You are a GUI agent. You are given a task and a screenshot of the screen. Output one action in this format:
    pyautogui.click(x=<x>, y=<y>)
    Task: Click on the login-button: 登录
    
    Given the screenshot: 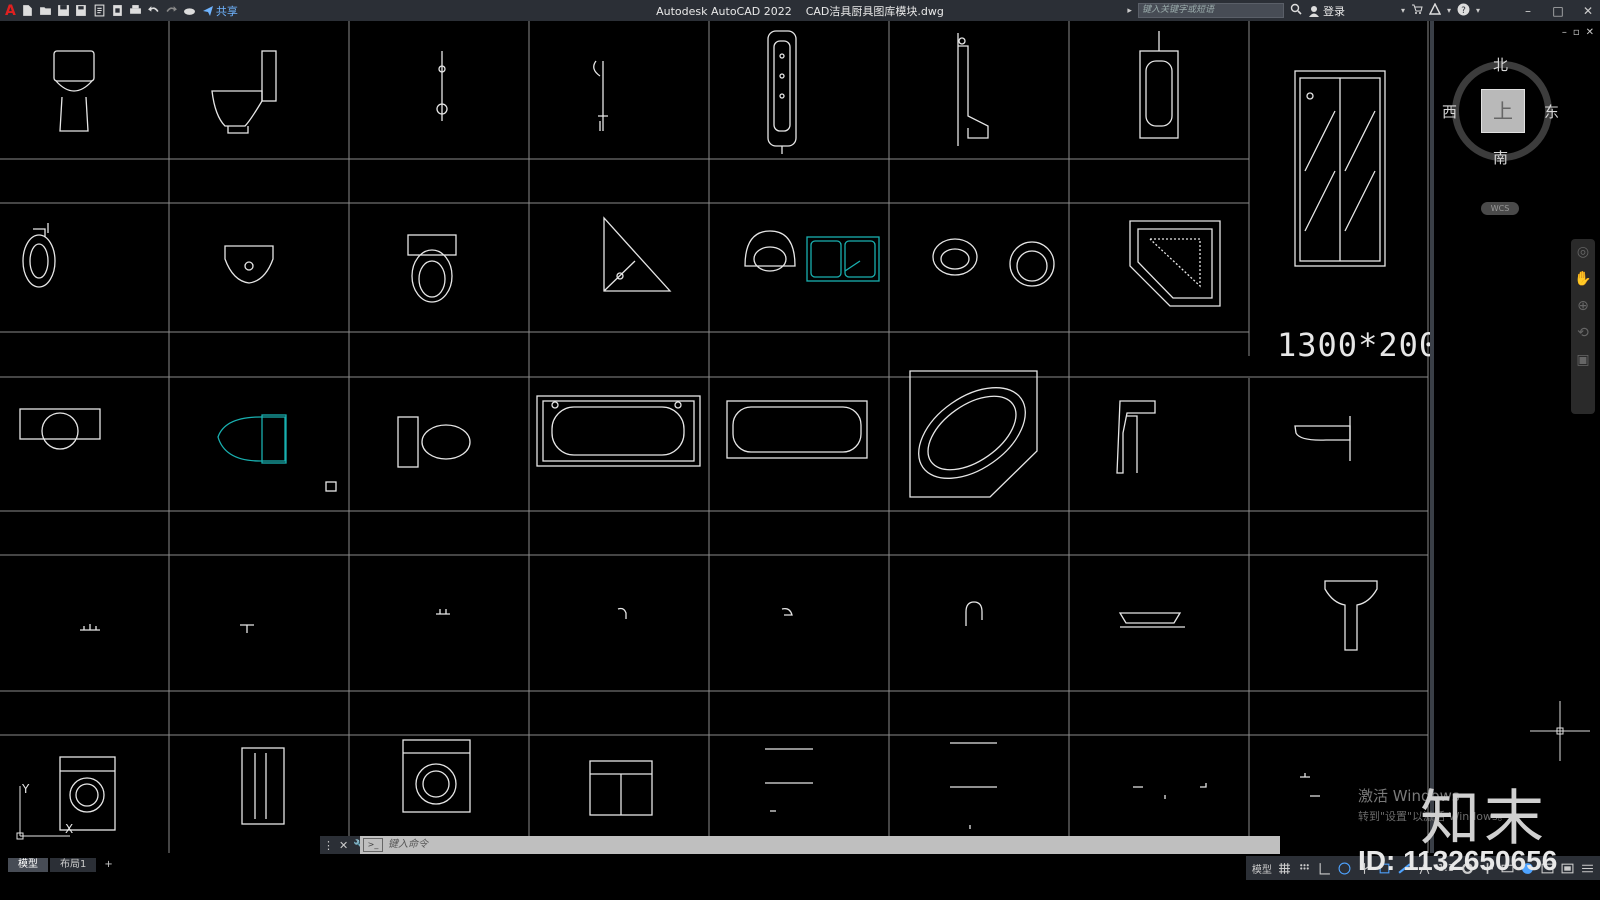 What is the action you would take?
    pyautogui.click(x=1326, y=11)
    